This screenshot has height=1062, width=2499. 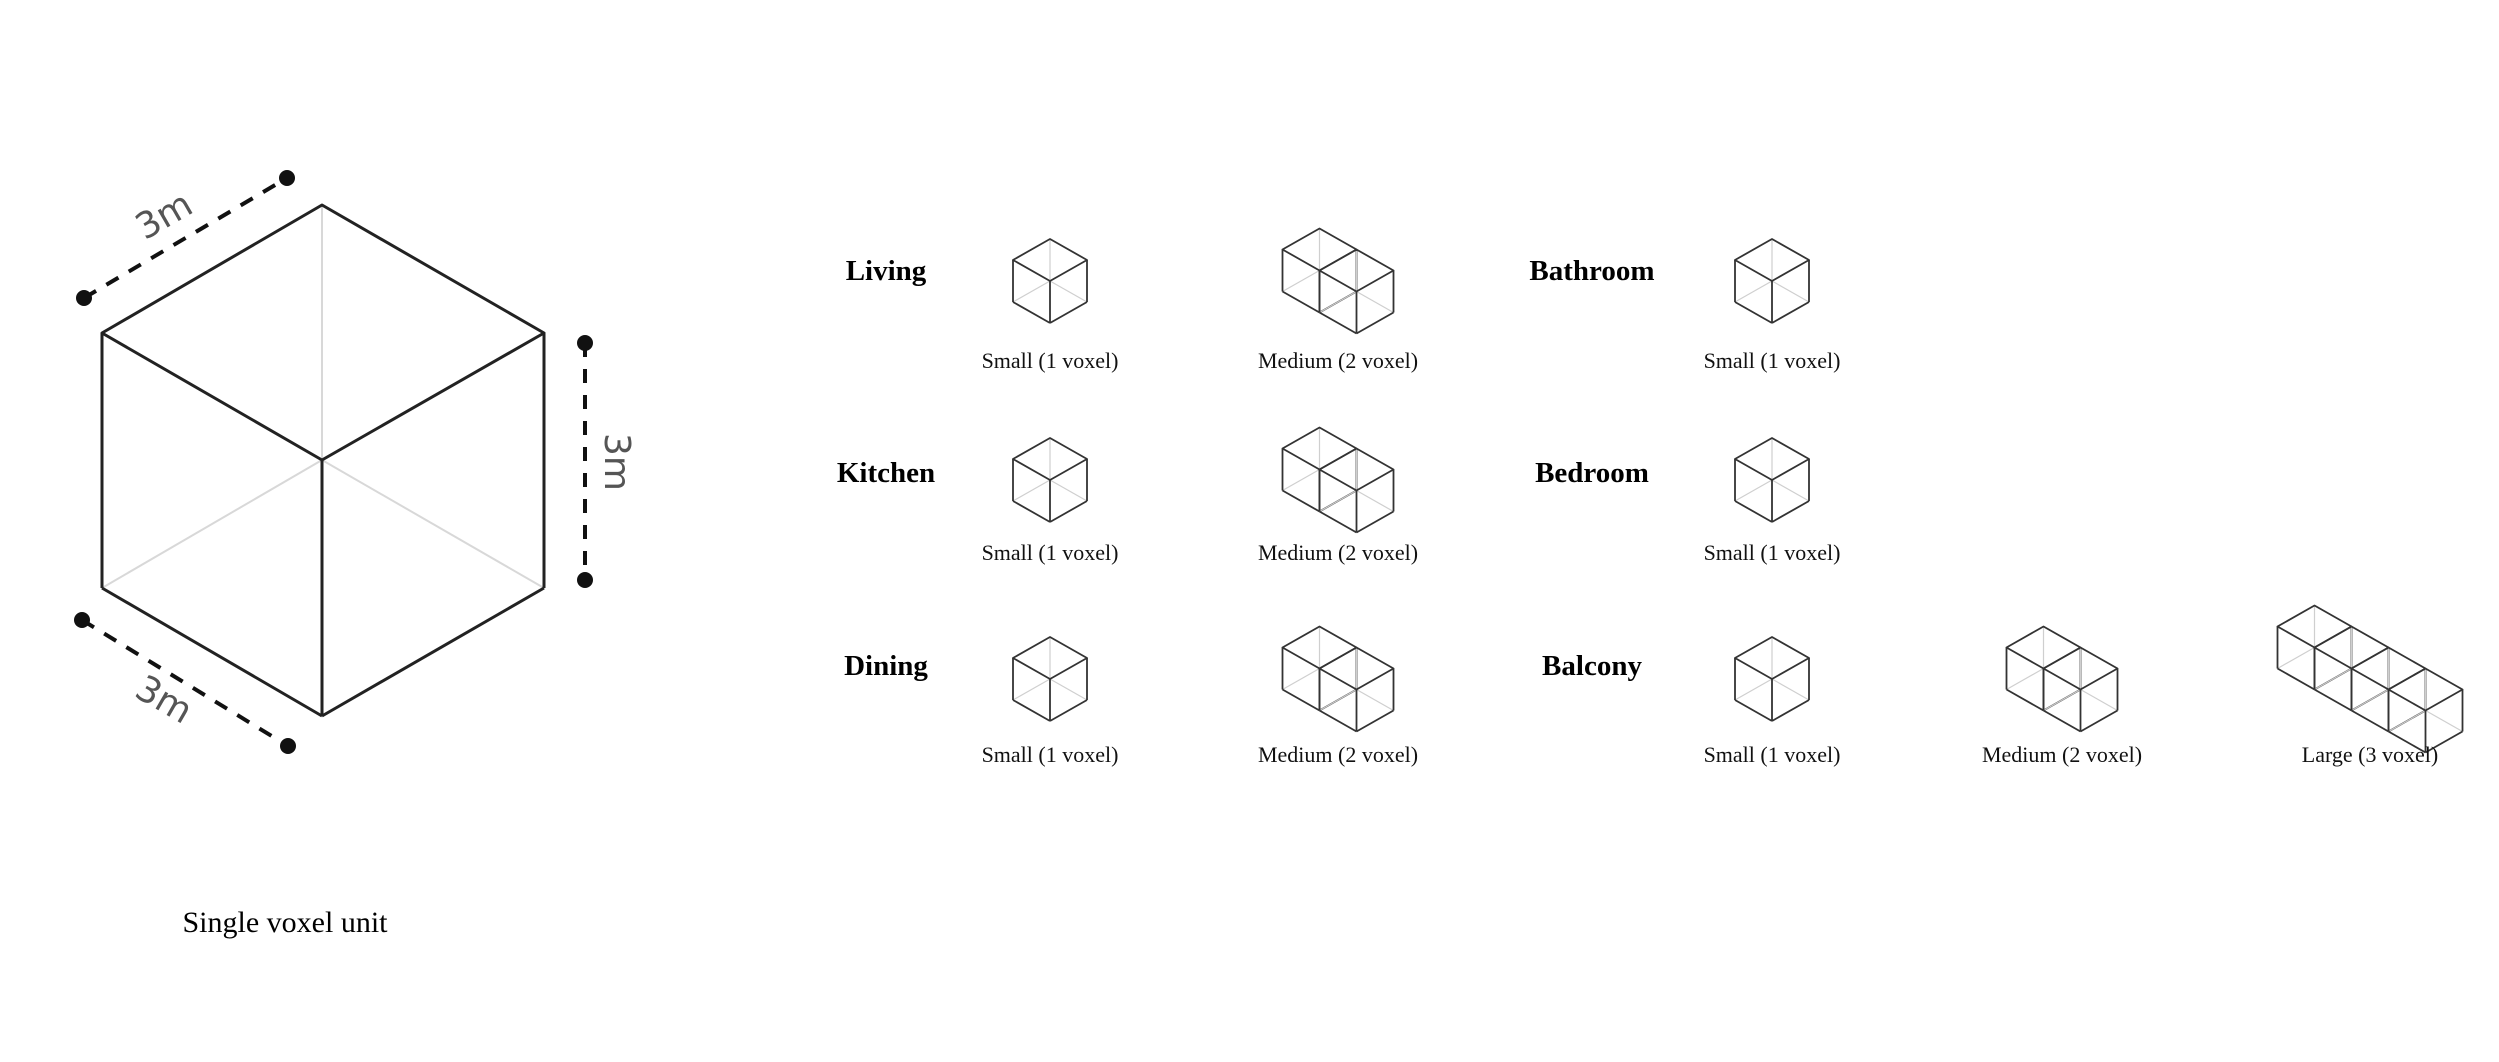 What do you see at coordinates (886, 666) in the screenshot?
I see `room-label: Dining` at bounding box center [886, 666].